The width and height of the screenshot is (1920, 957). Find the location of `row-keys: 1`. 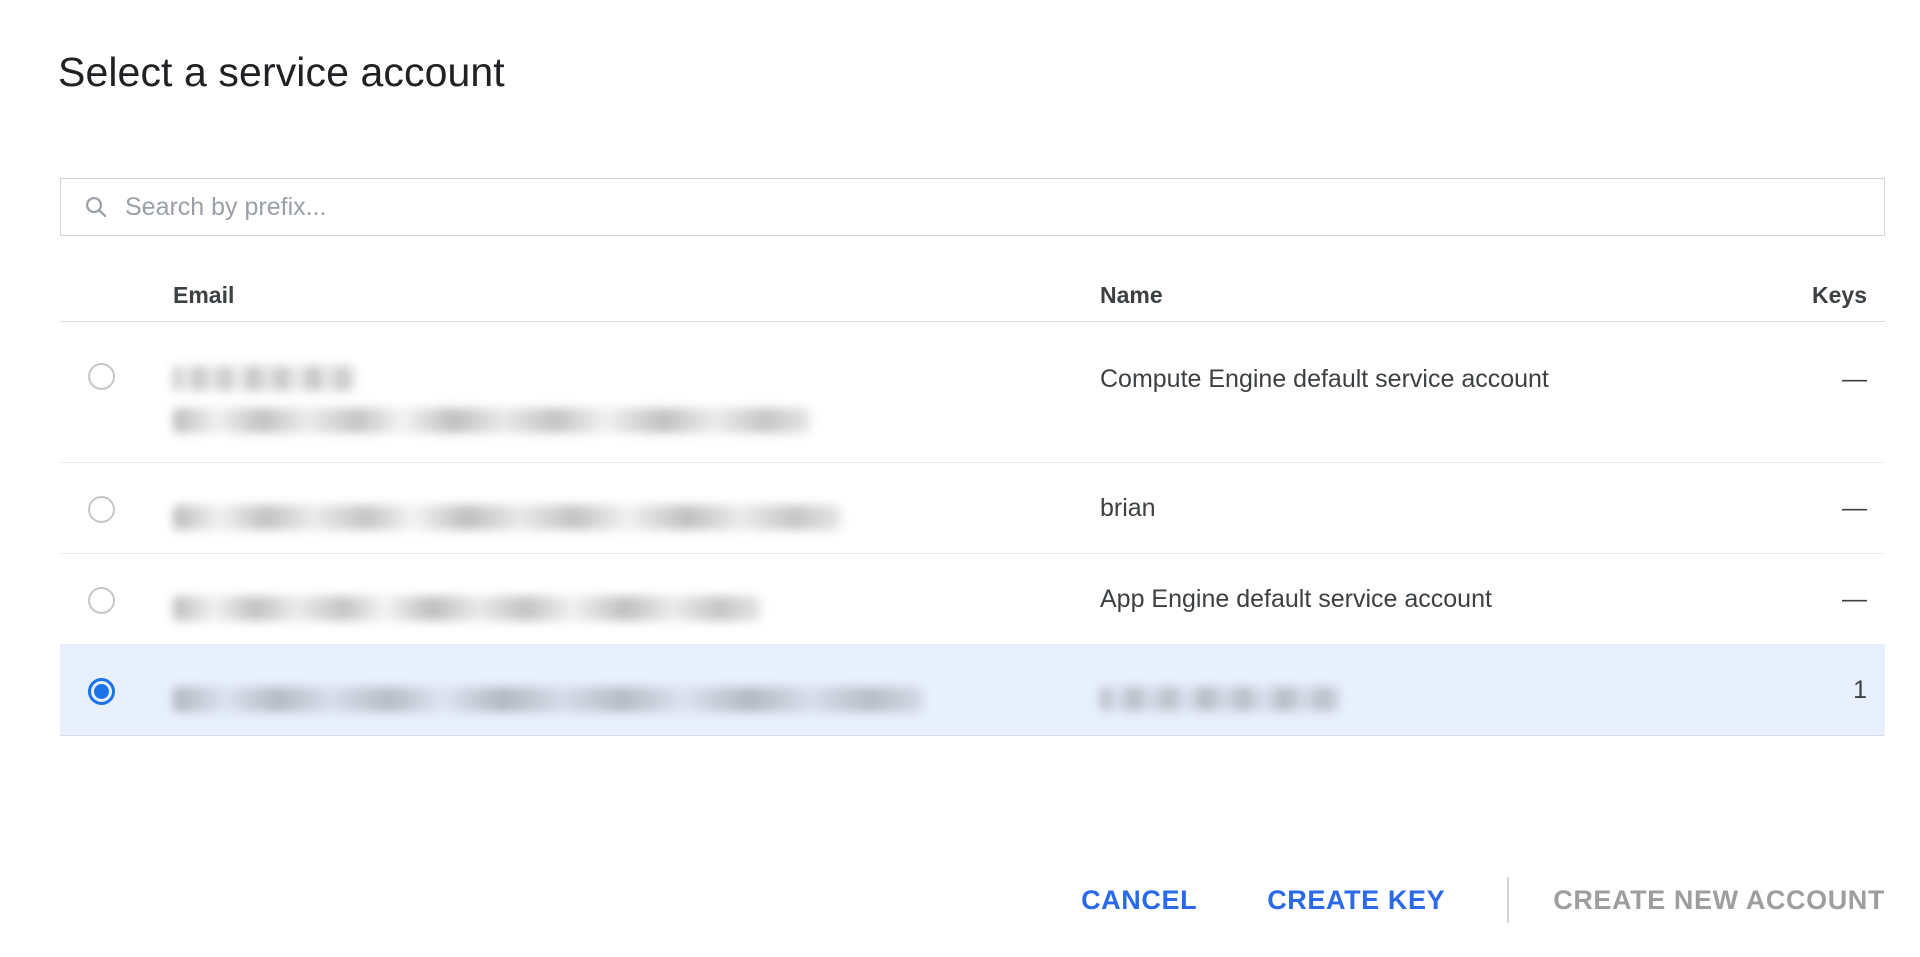

row-keys: 1 is located at coordinates (1860, 690).